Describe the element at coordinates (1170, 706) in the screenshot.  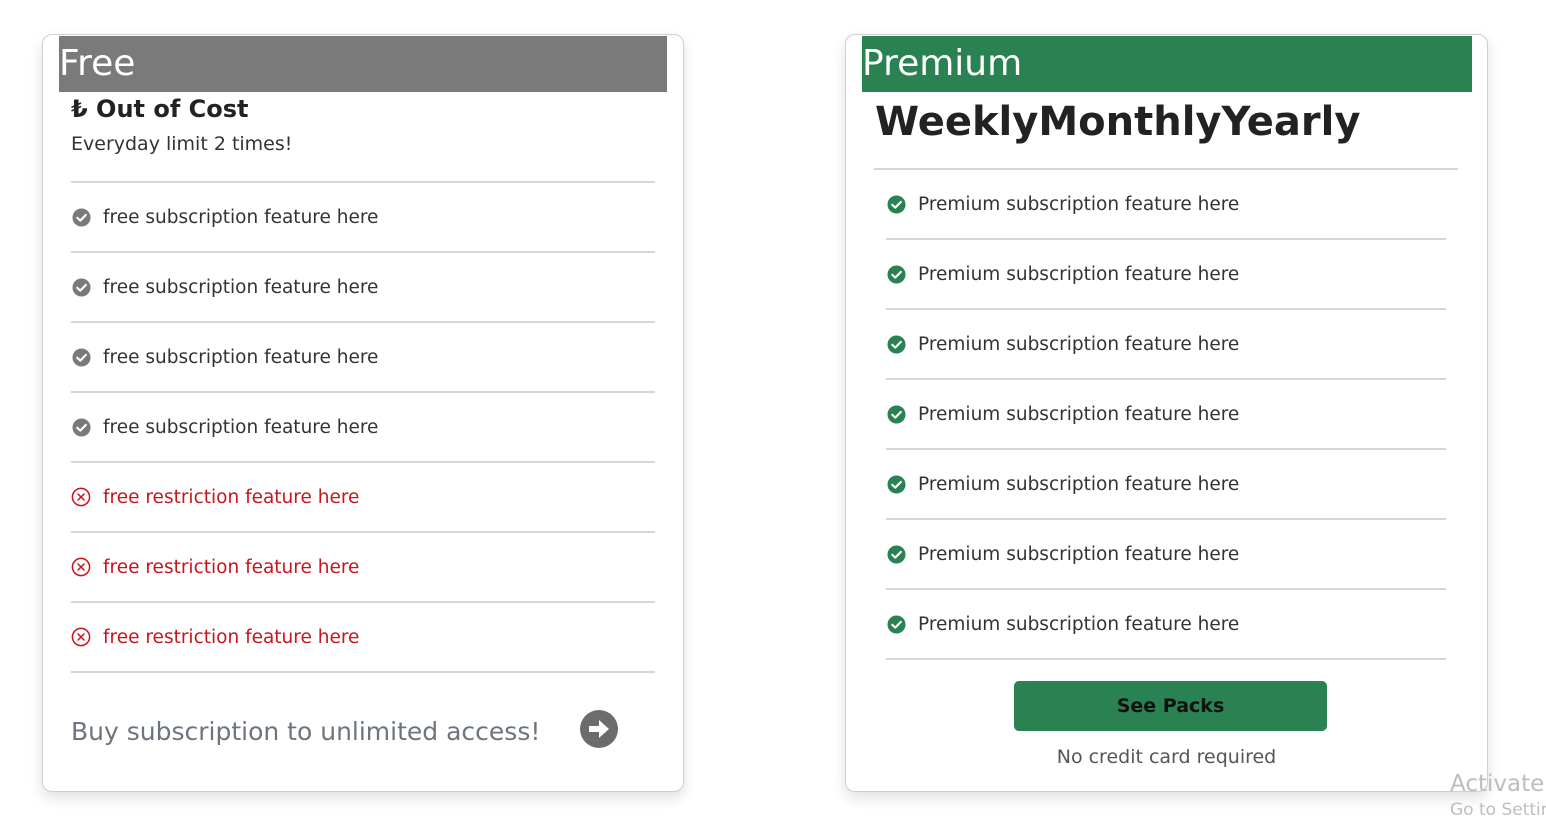
I see `see-packs-button: See Packs` at that location.